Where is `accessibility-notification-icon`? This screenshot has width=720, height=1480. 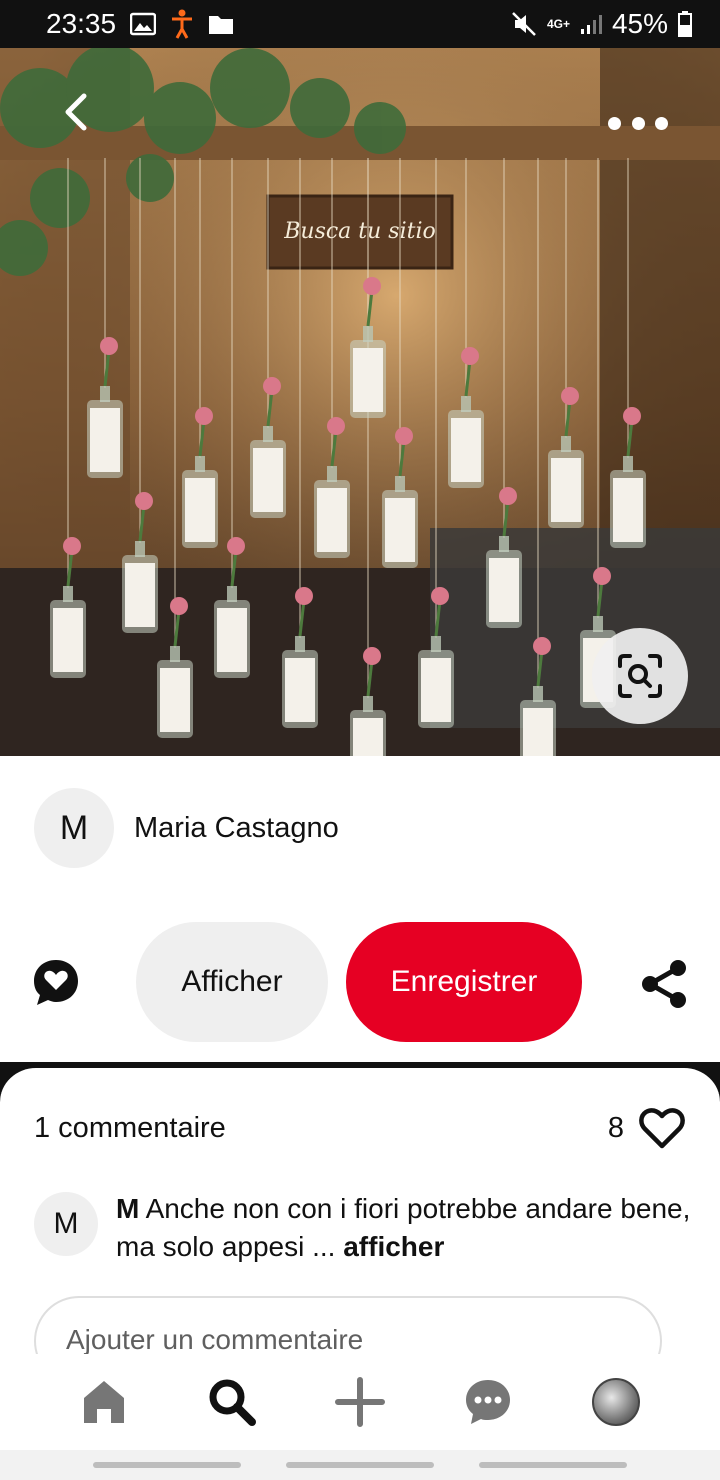
accessibility-notification-icon is located at coordinates (182, 24).